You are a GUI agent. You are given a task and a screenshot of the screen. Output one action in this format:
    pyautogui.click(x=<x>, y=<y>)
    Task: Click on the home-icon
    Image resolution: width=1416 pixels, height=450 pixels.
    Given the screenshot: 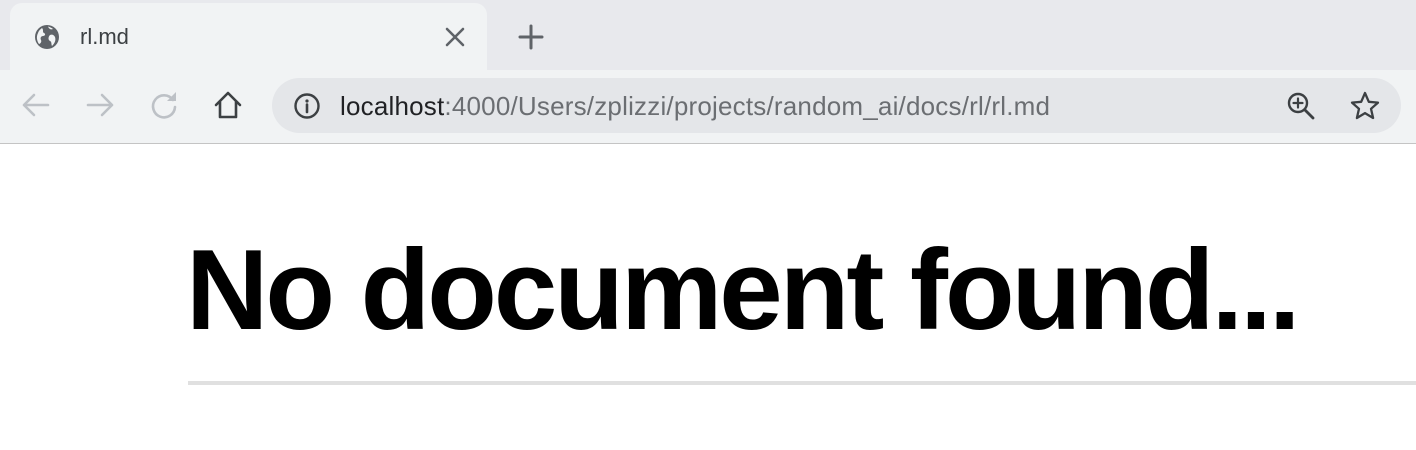 What is the action you would take?
    pyautogui.click(x=228, y=105)
    